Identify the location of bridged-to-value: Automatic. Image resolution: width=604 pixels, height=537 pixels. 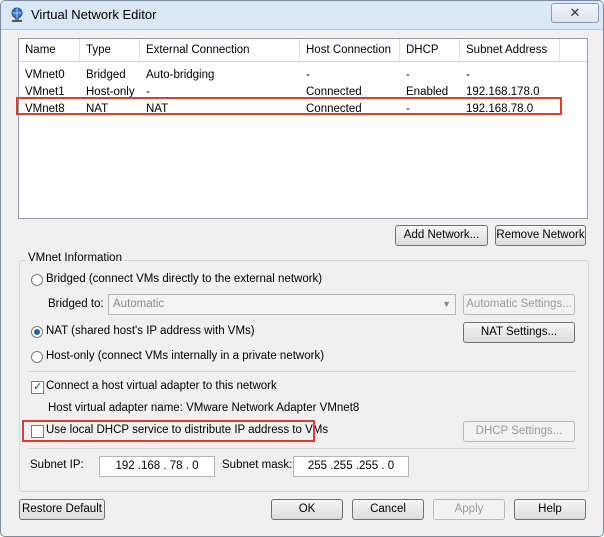
(139, 304).